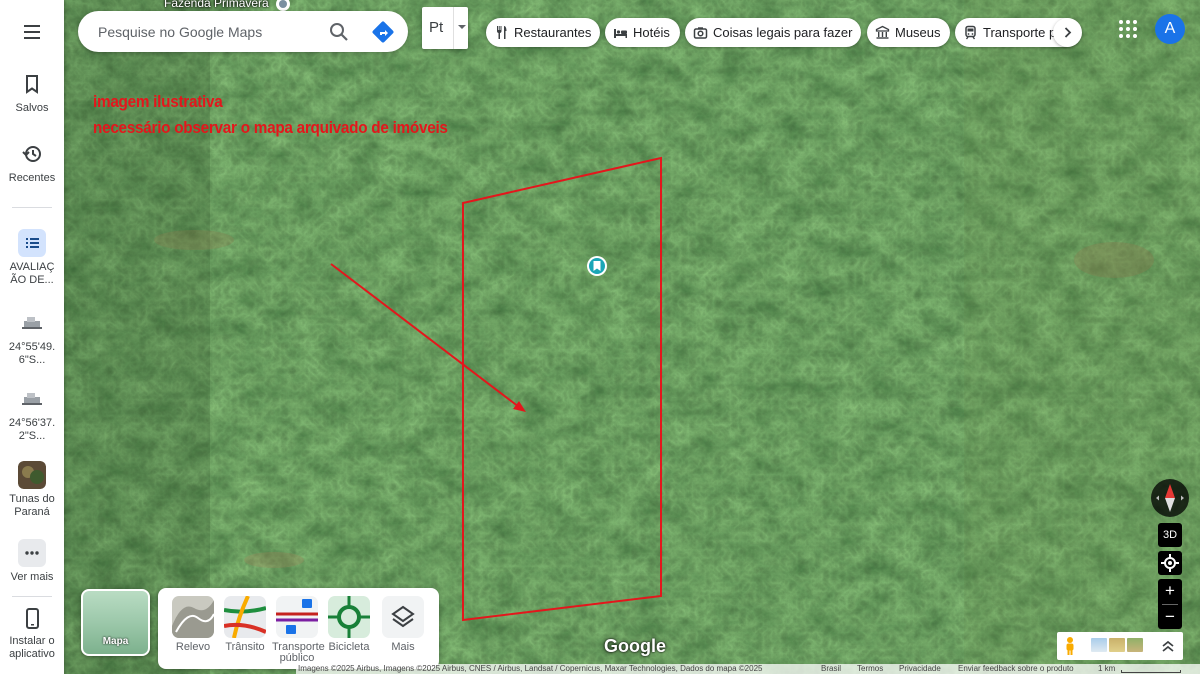 Image resolution: width=1200 pixels, height=674 pixels. What do you see at coordinates (32, 108) in the screenshot?
I see `rail-saved-label: Salvos` at bounding box center [32, 108].